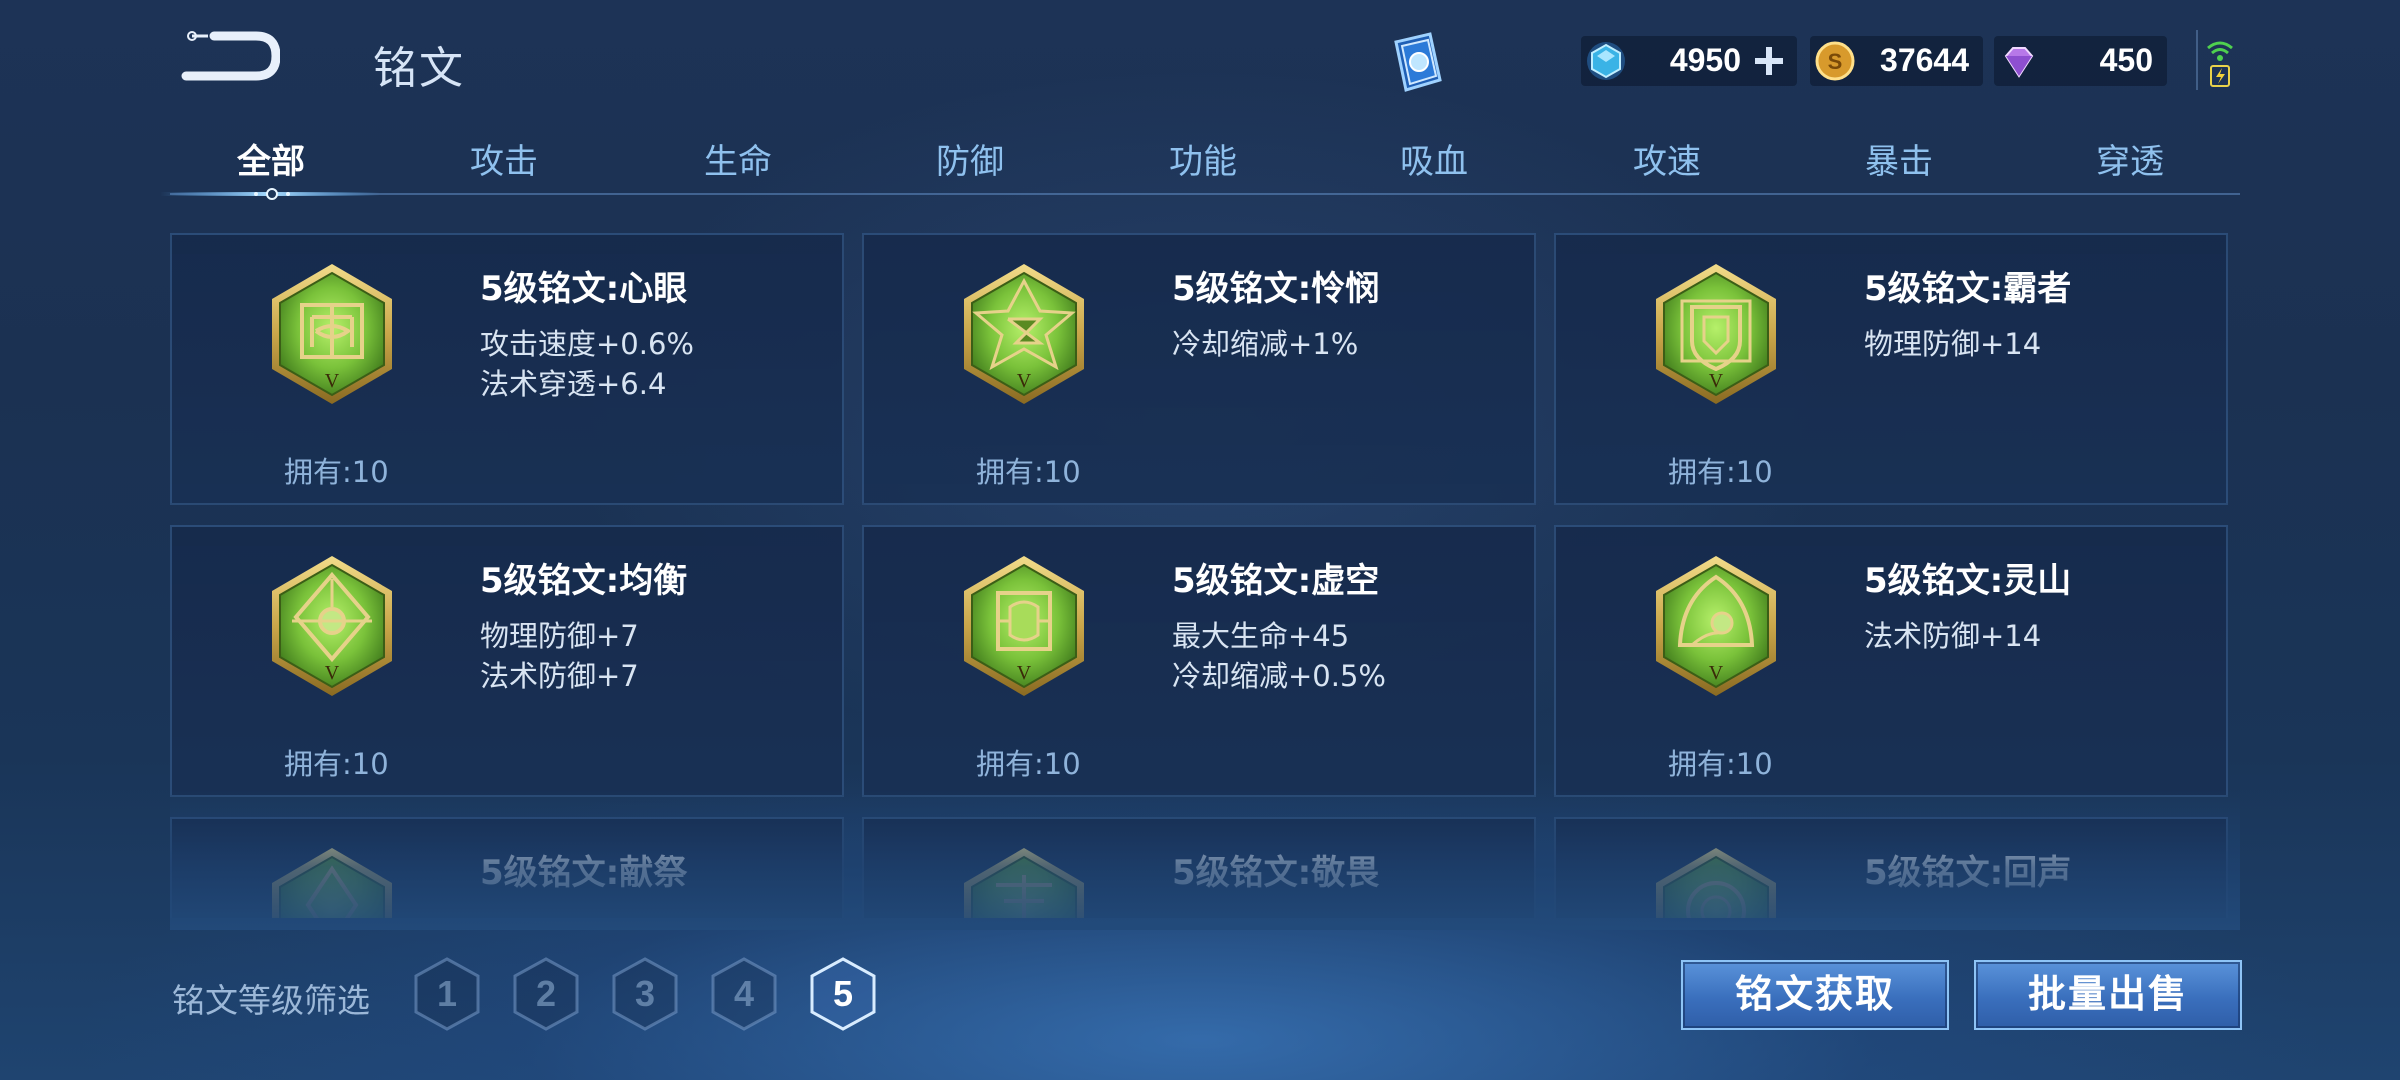 This screenshot has width=2400, height=1080. I want to click on inscription-card: V 5级铭文:怜悯 冷却缩减+1% 拥有:10, so click(1199, 369).